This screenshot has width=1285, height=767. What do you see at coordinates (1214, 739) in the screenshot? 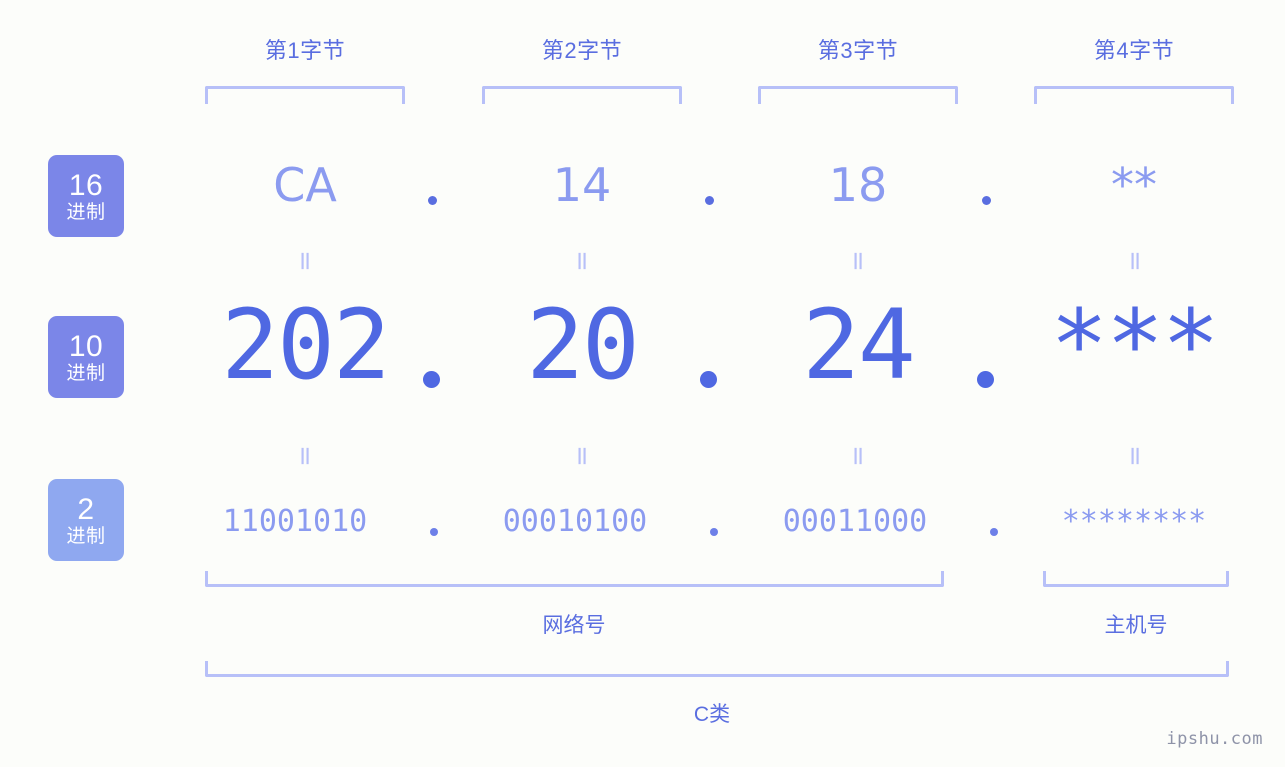
I see `site-watermark: ipshu.com` at bounding box center [1214, 739].